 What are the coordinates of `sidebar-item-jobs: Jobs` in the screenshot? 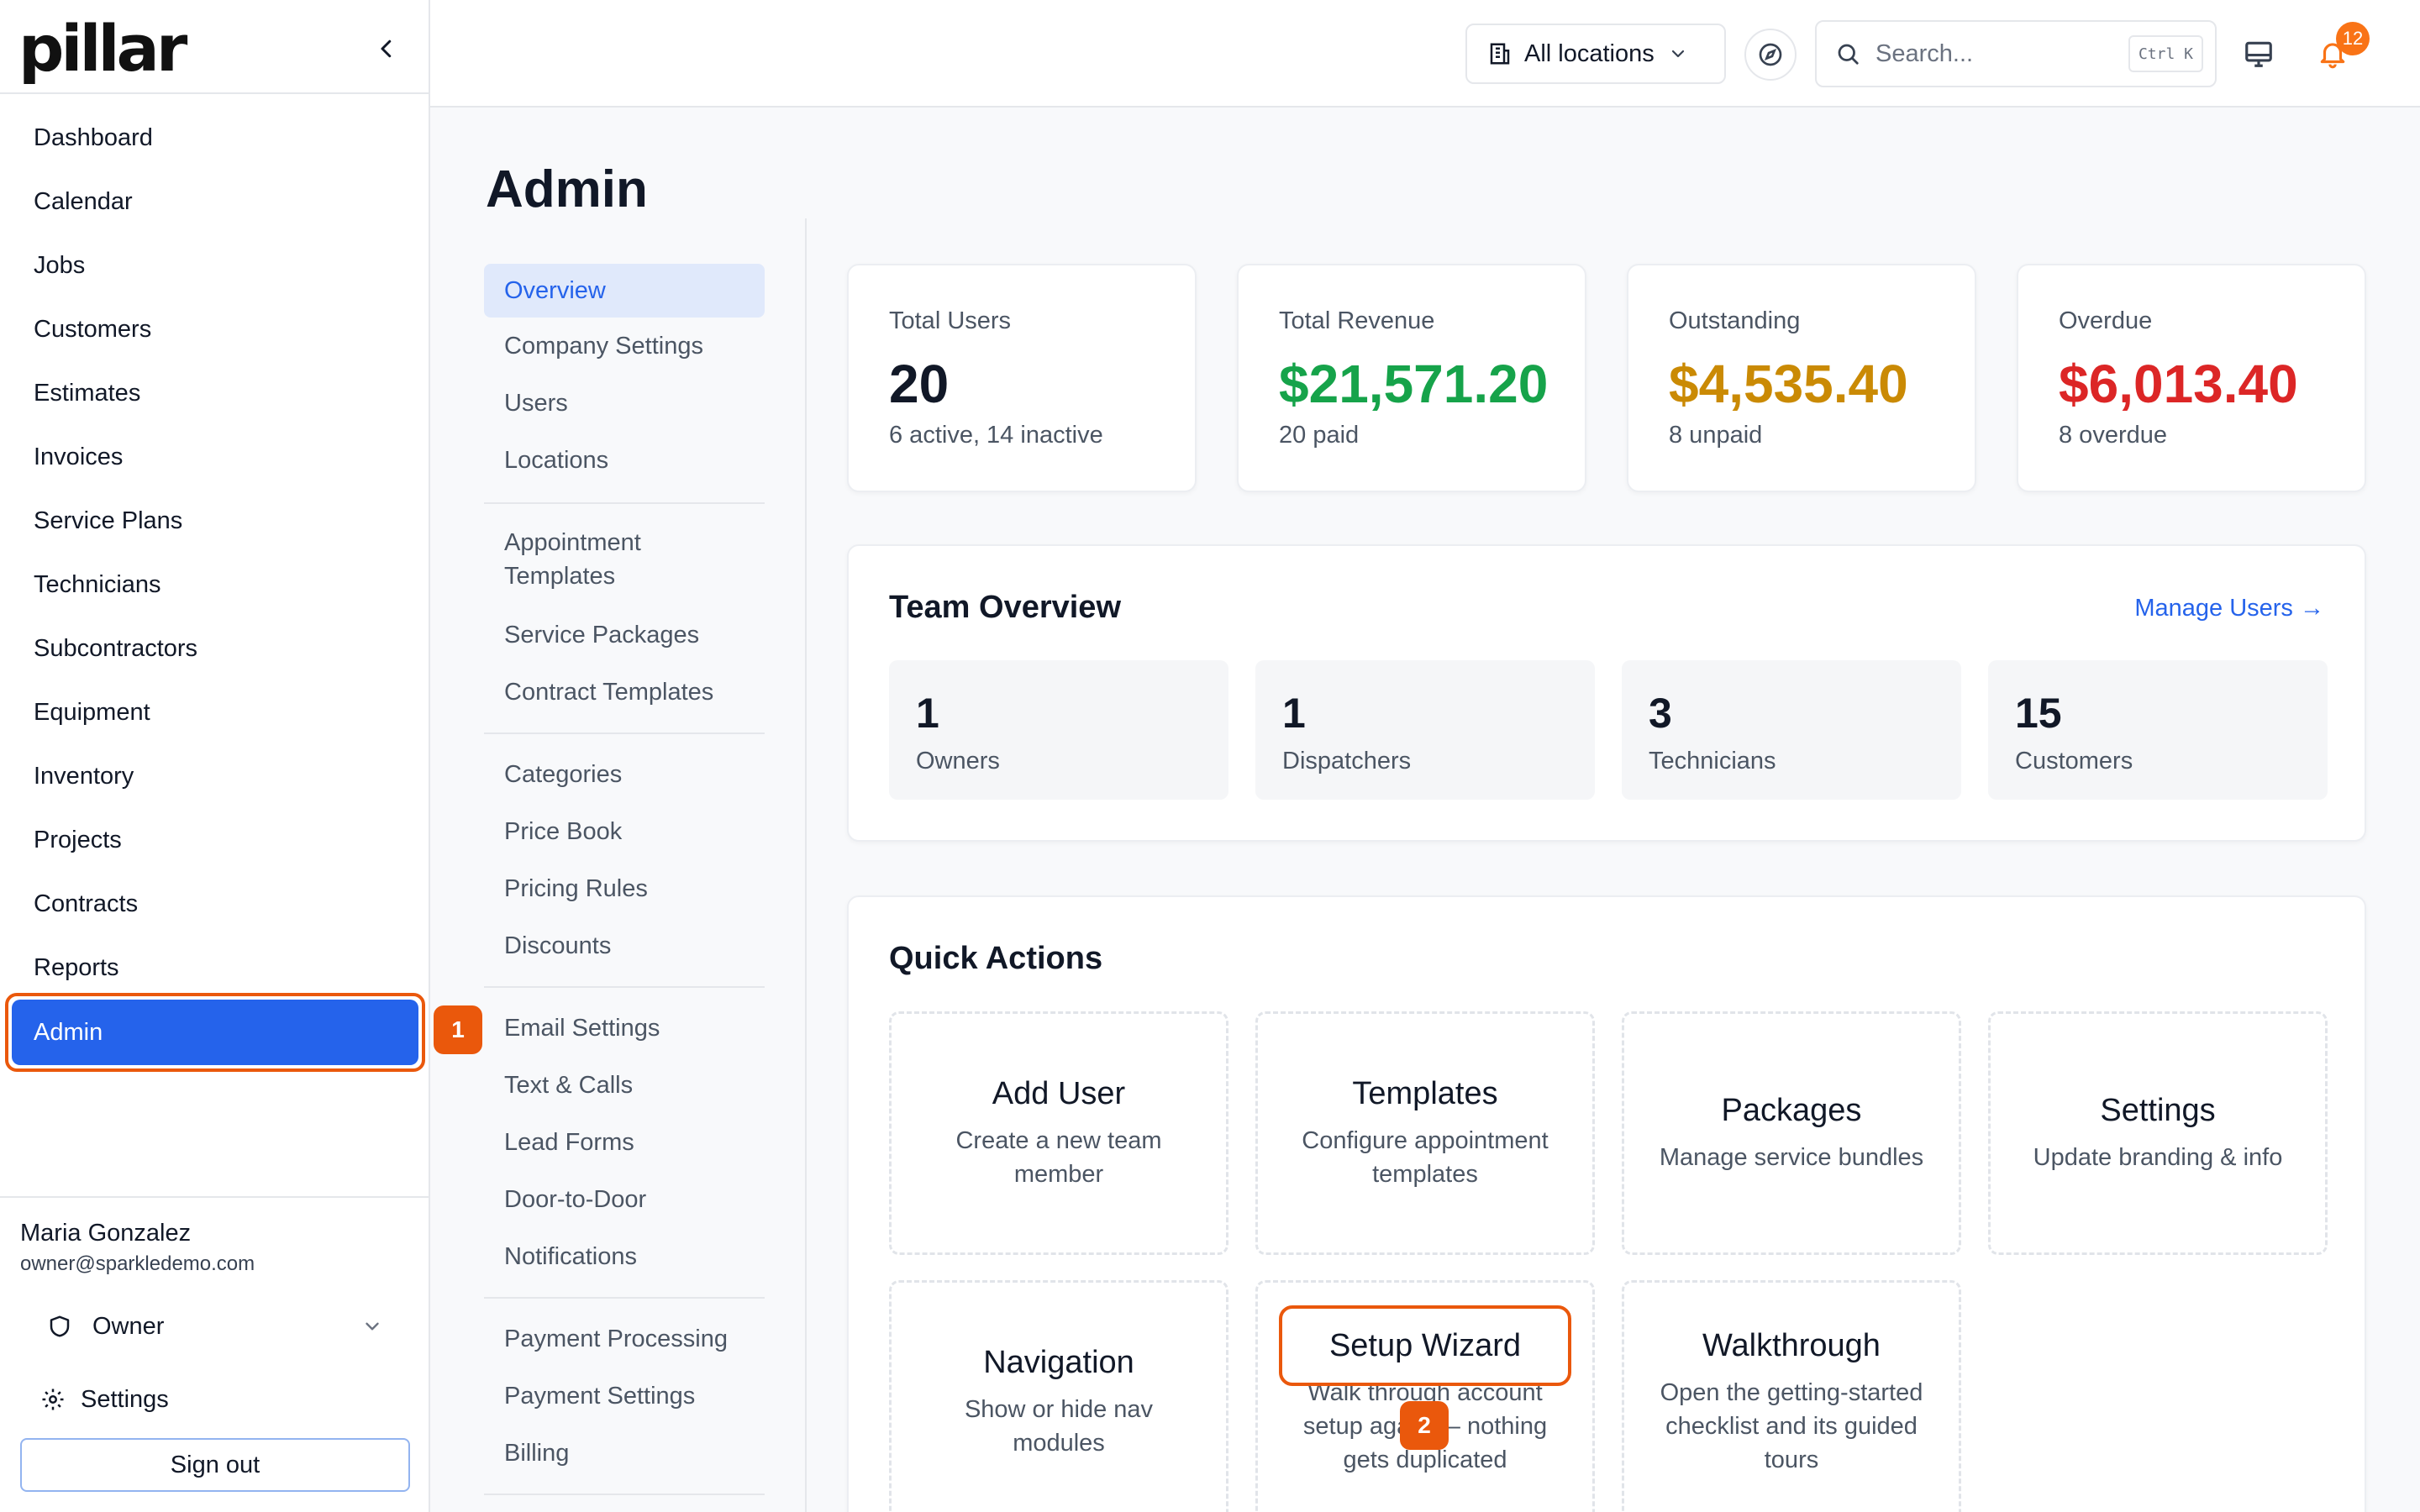 It's located at (215, 265).